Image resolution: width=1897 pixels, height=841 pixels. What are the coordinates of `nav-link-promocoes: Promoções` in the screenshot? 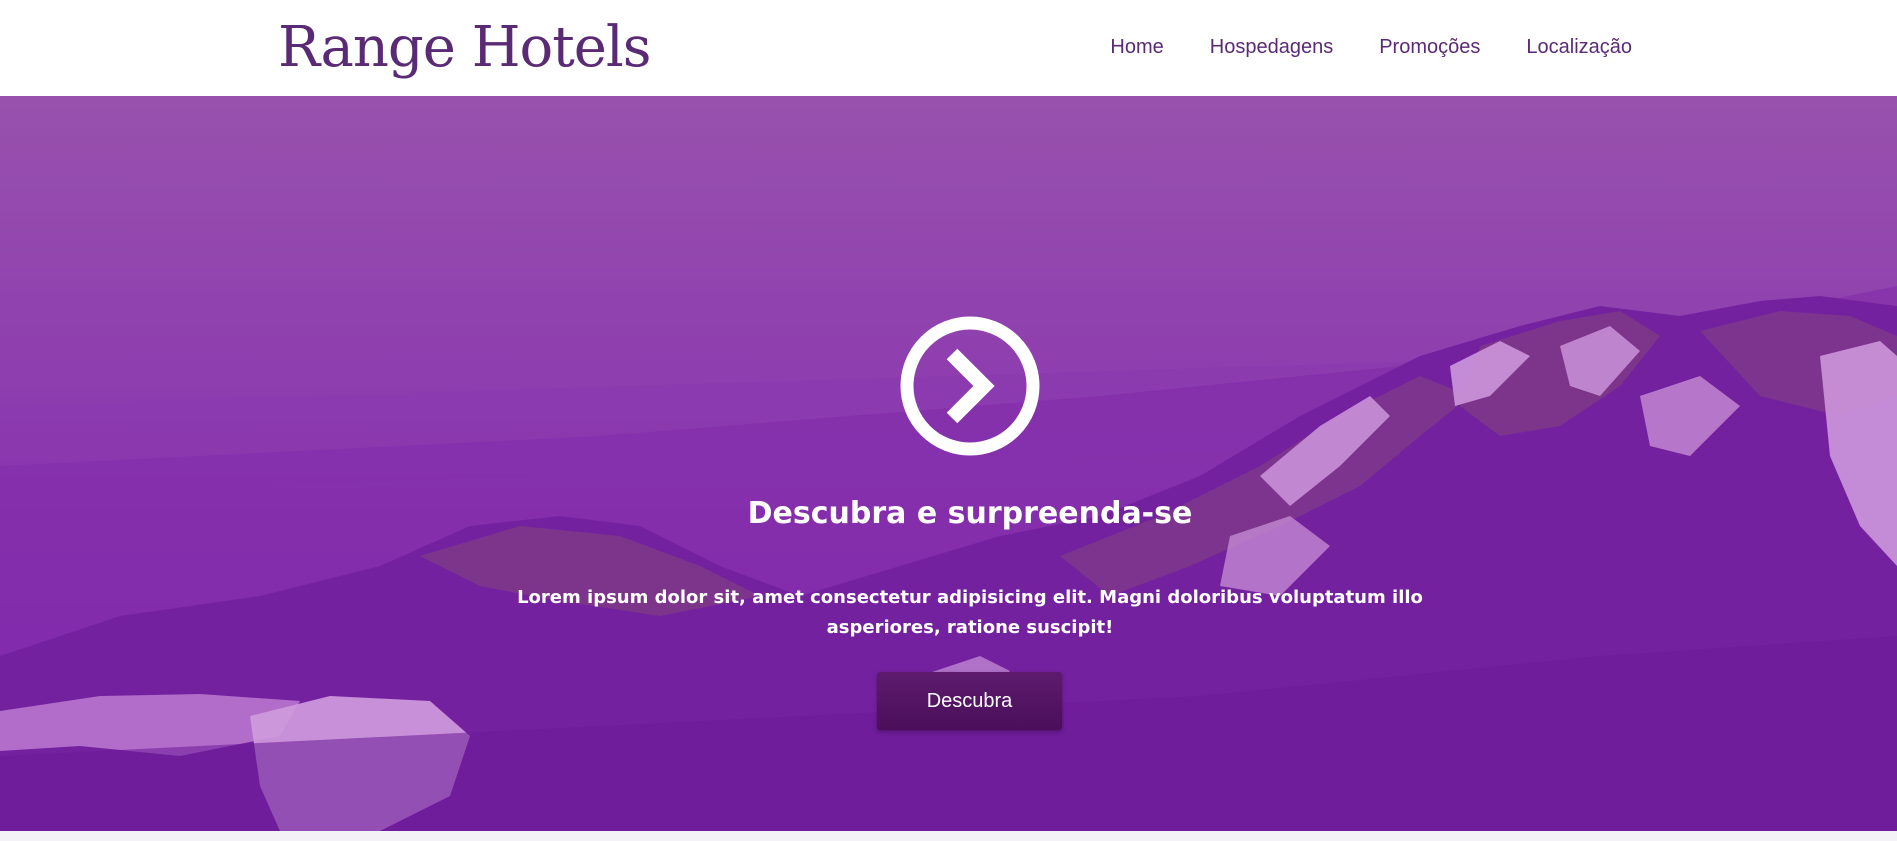 It's located at (1429, 47).